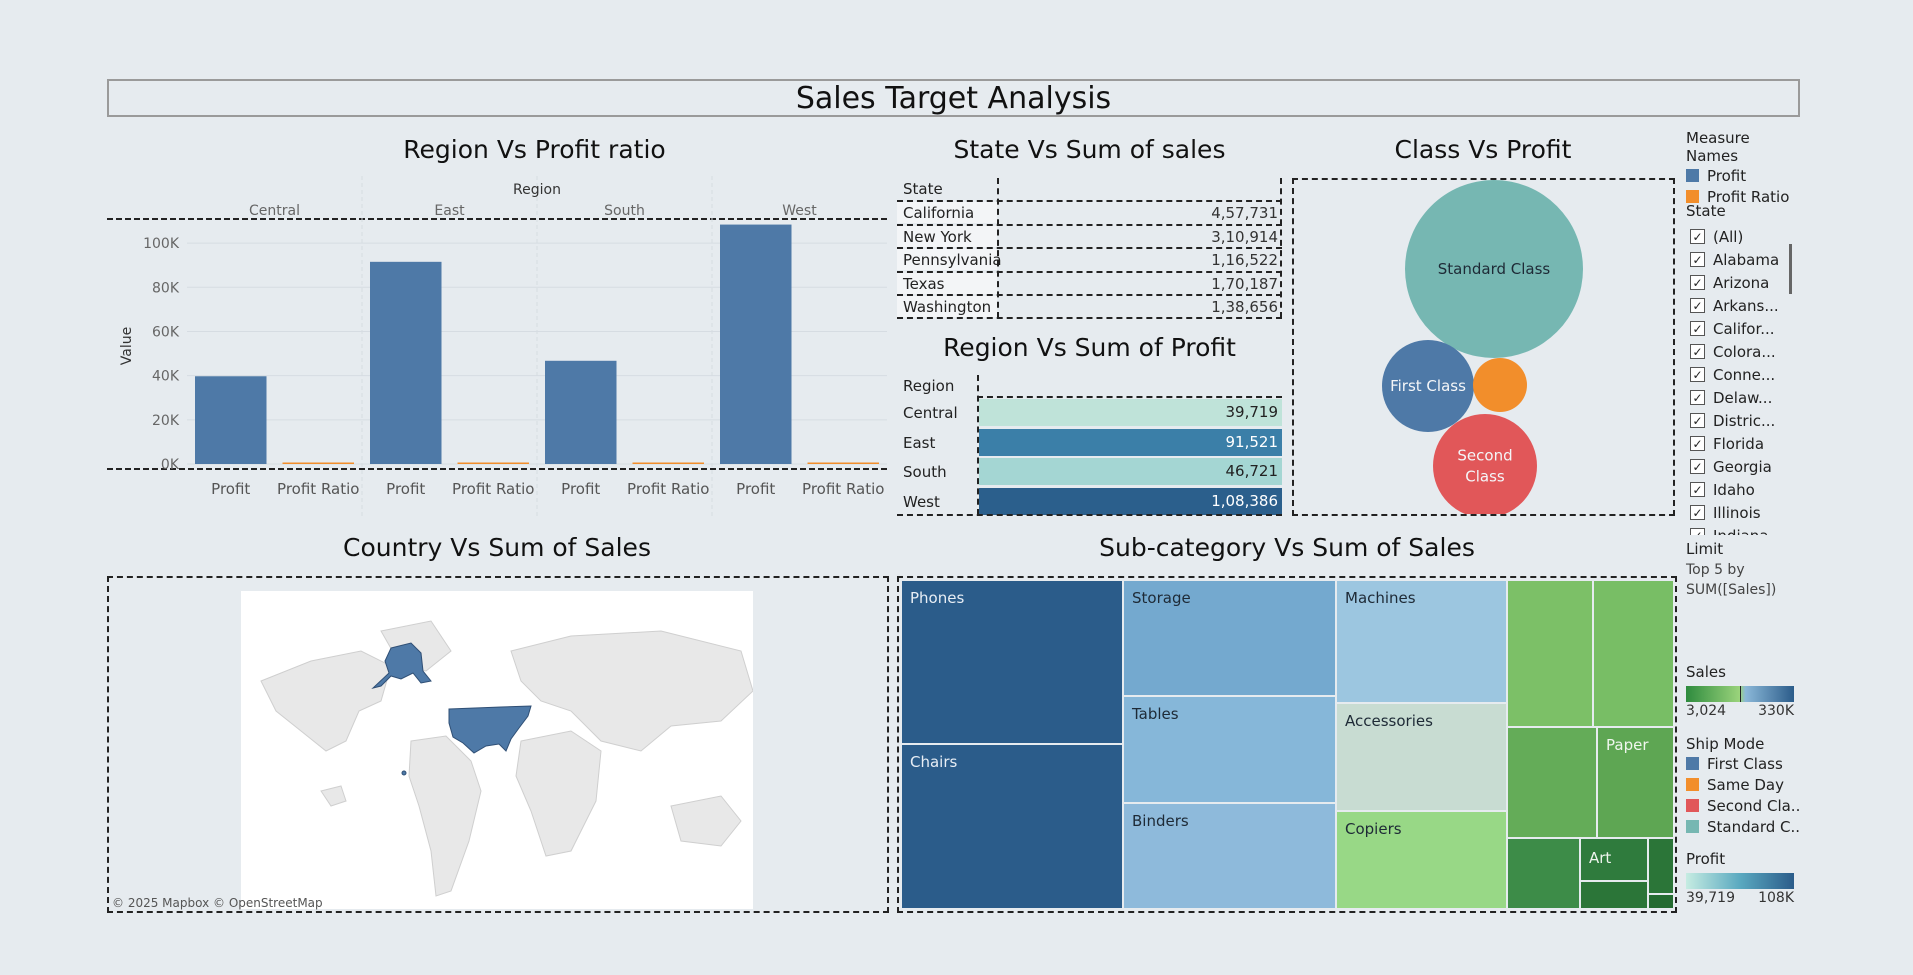 Image resolution: width=1913 pixels, height=975 pixels. Describe the element at coordinates (1229, 749) in the screenshot. I see `treemap-tables: Tables` at that location.